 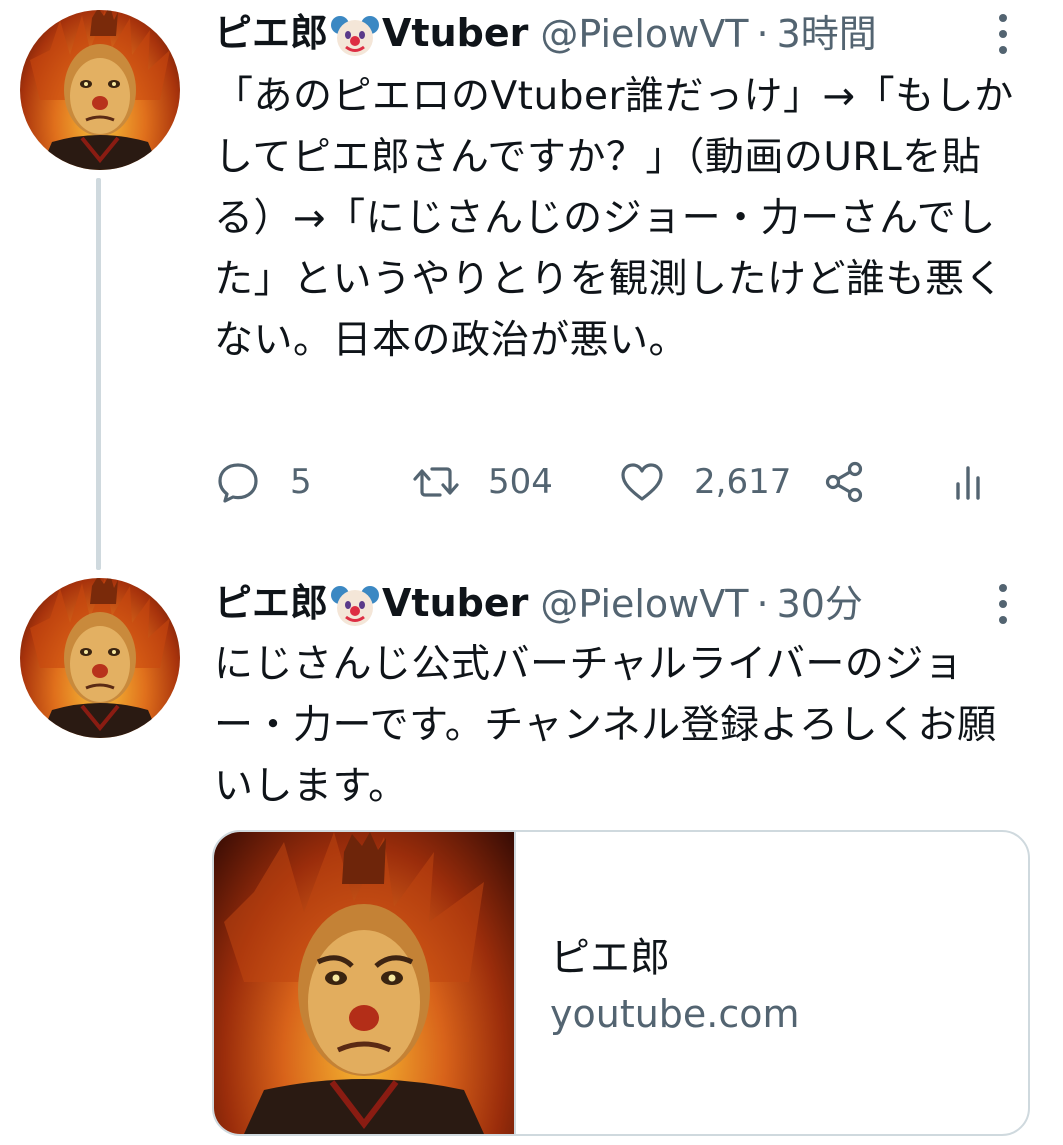 What do you see at coordinates (436, 482) in the screenshot?
I see `retweet-icon` at bounding box center [436, 482].